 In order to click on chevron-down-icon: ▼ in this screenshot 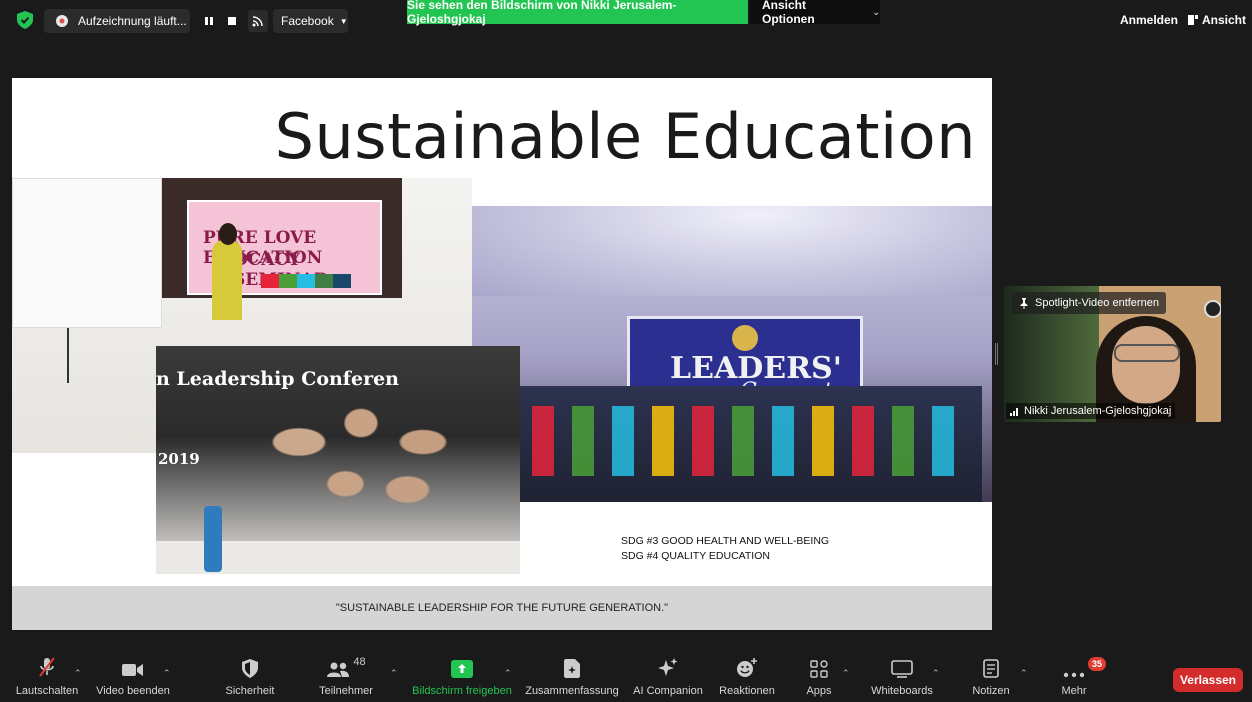, I will do `click(343, 21)`.